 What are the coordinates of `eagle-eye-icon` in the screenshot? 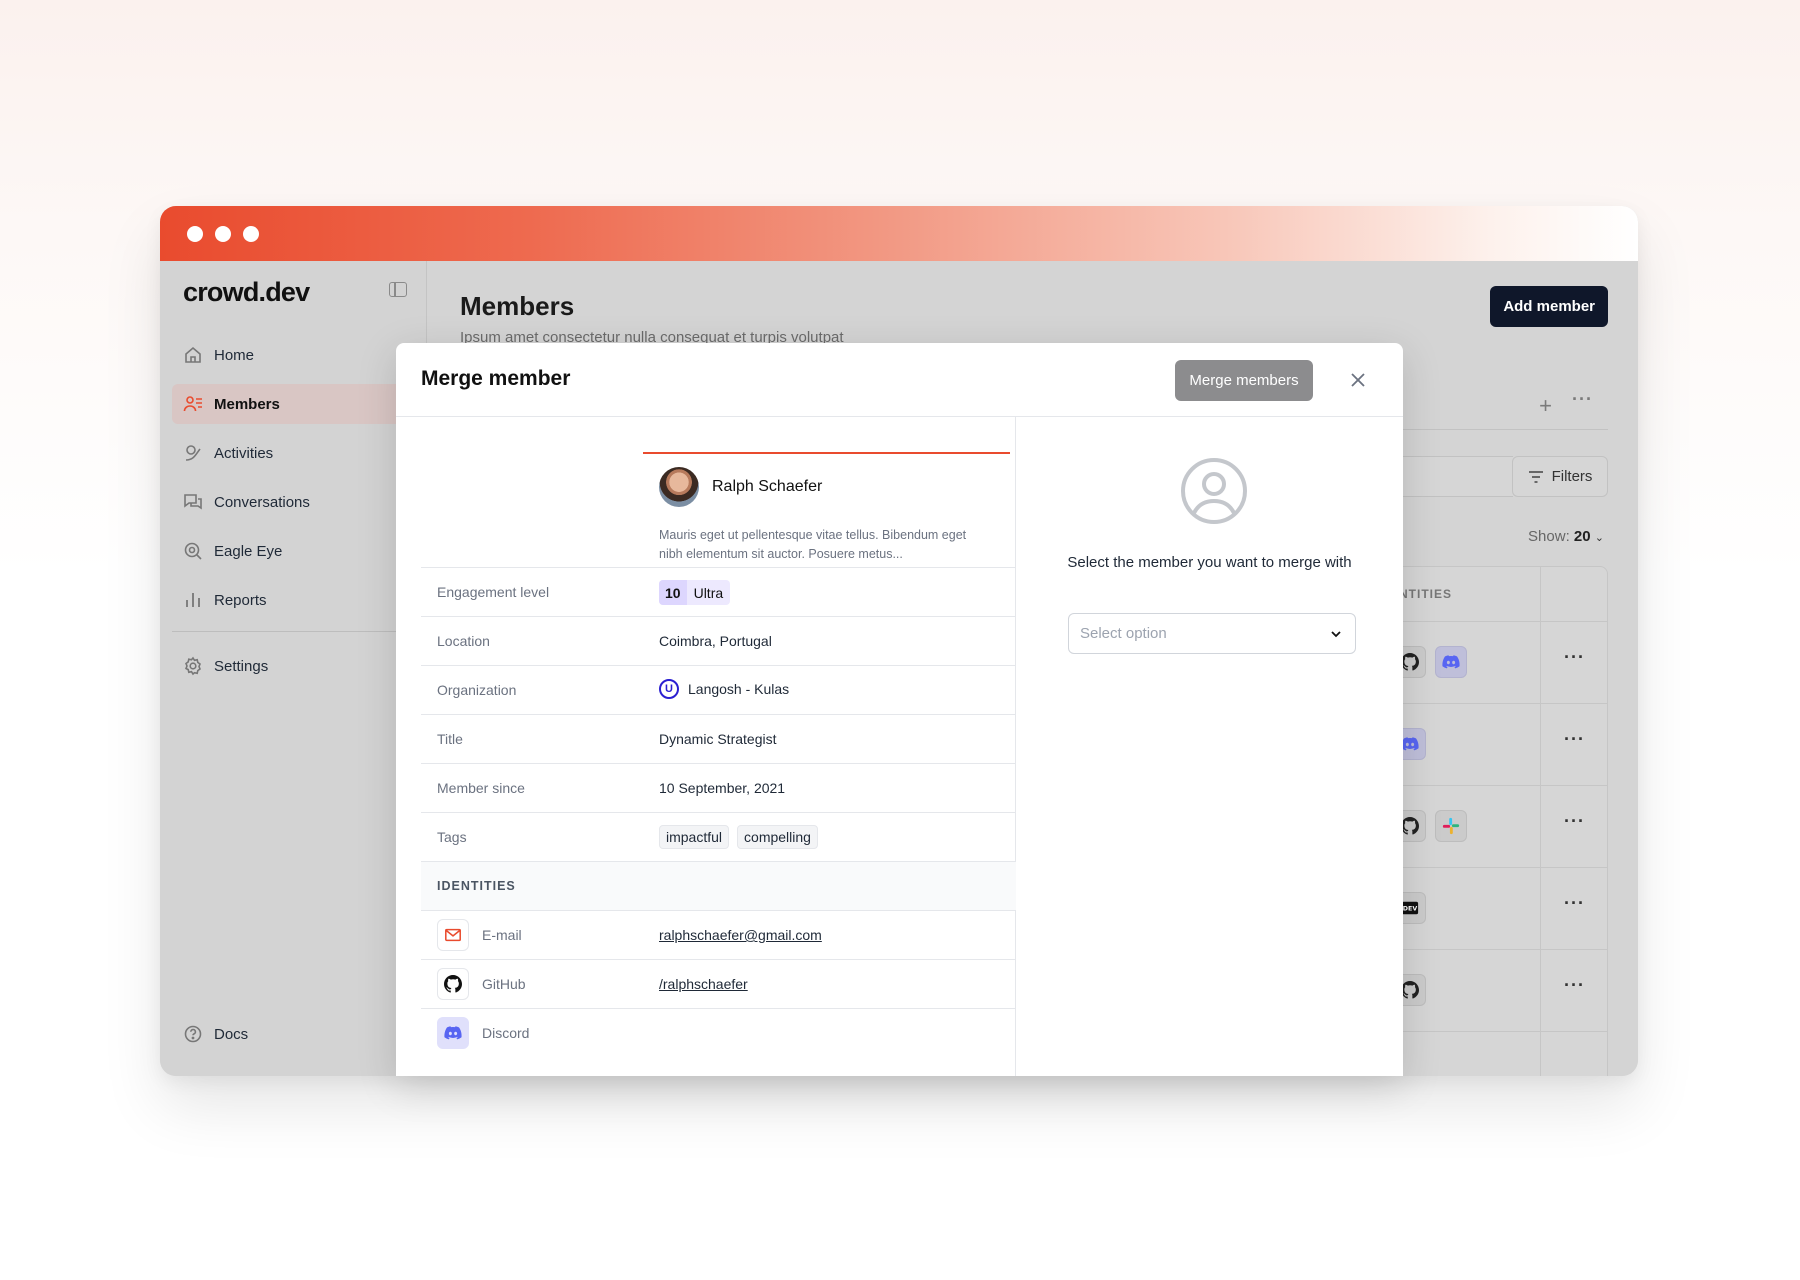 It's located at (193, 551).